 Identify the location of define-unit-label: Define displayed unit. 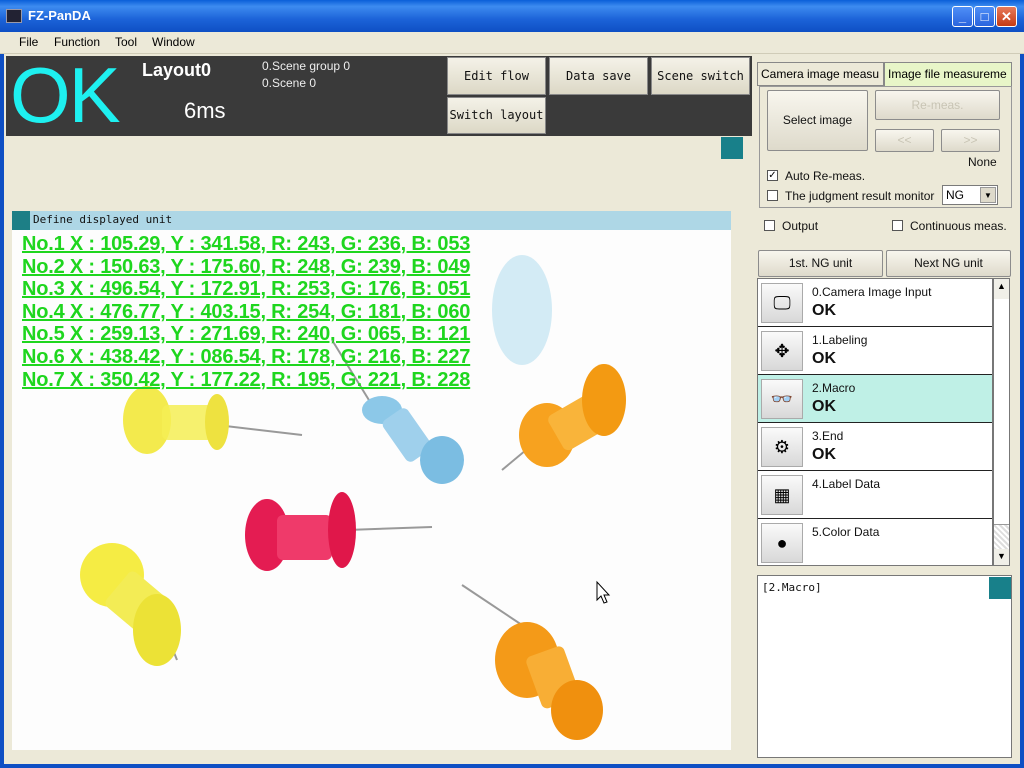
(103, 219).